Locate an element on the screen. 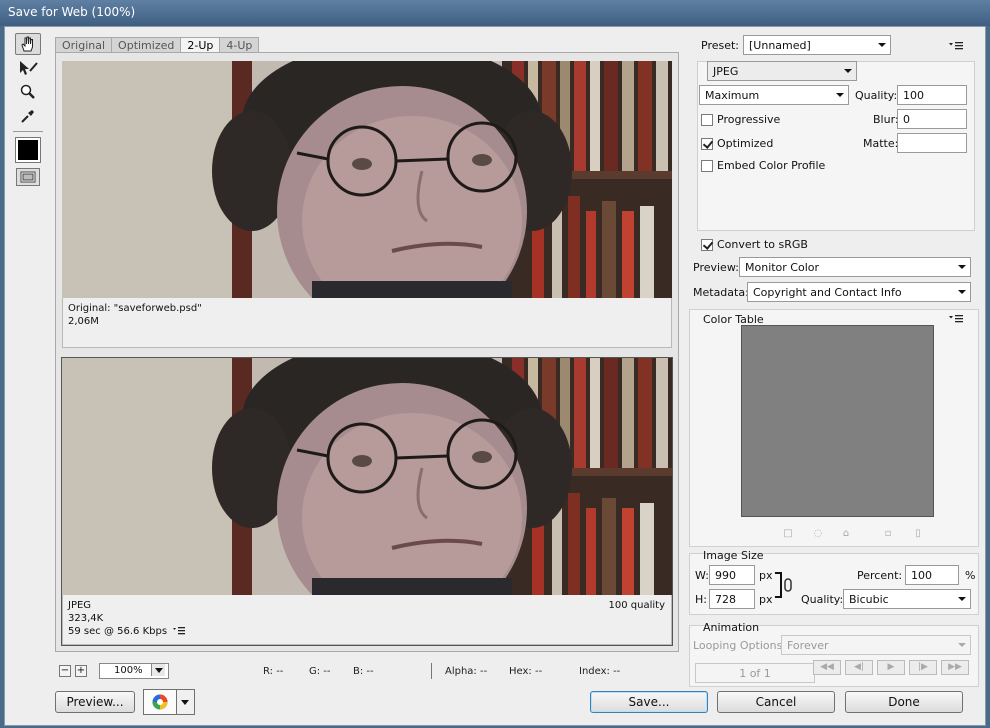 This screenshot has width=990, height=728. new-color-icon: ▫ is located at coordinates (888, 534).